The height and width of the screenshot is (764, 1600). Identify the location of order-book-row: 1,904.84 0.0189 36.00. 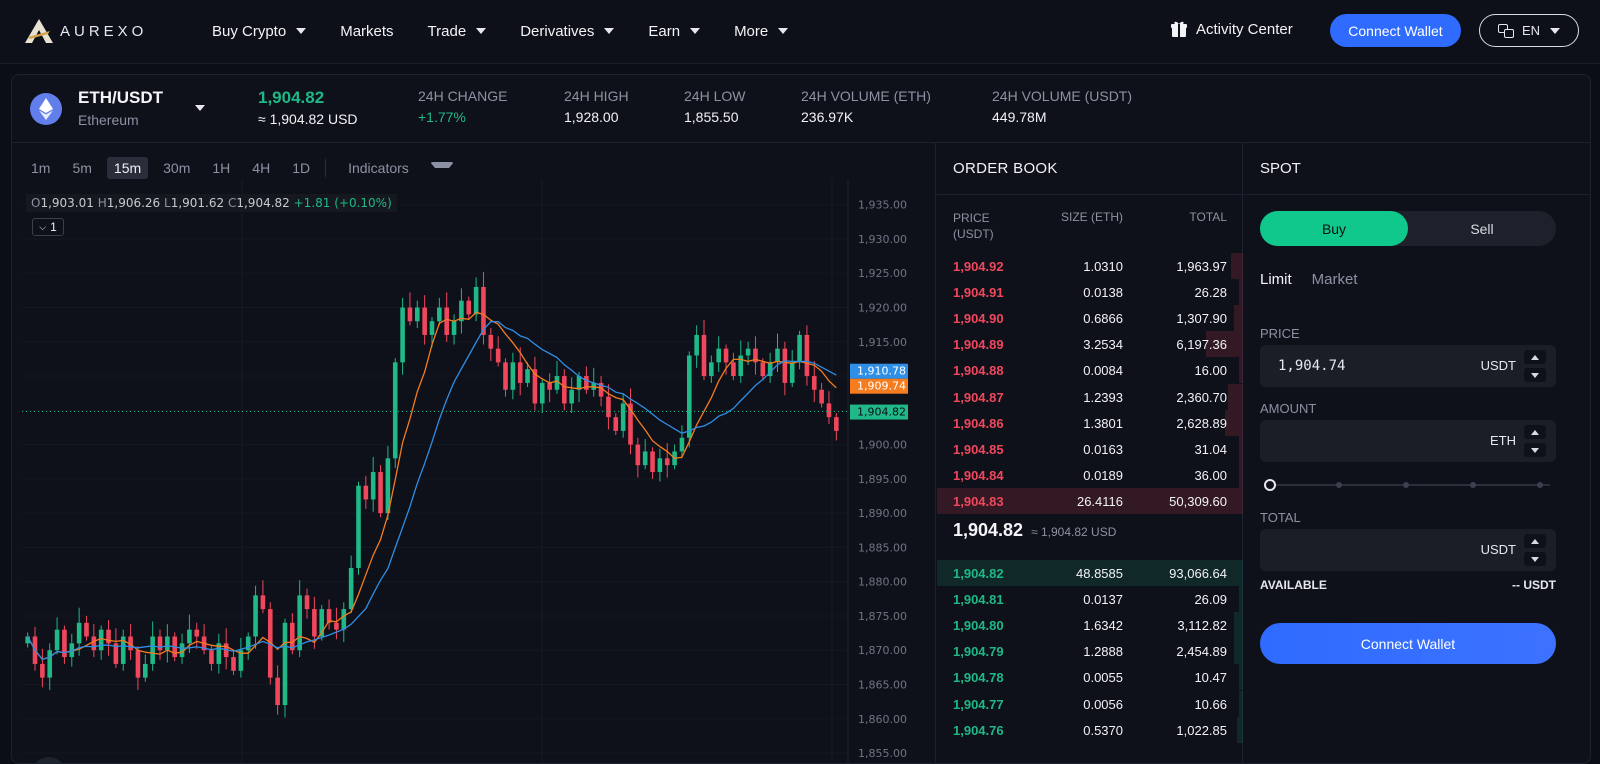
(1090, 474).